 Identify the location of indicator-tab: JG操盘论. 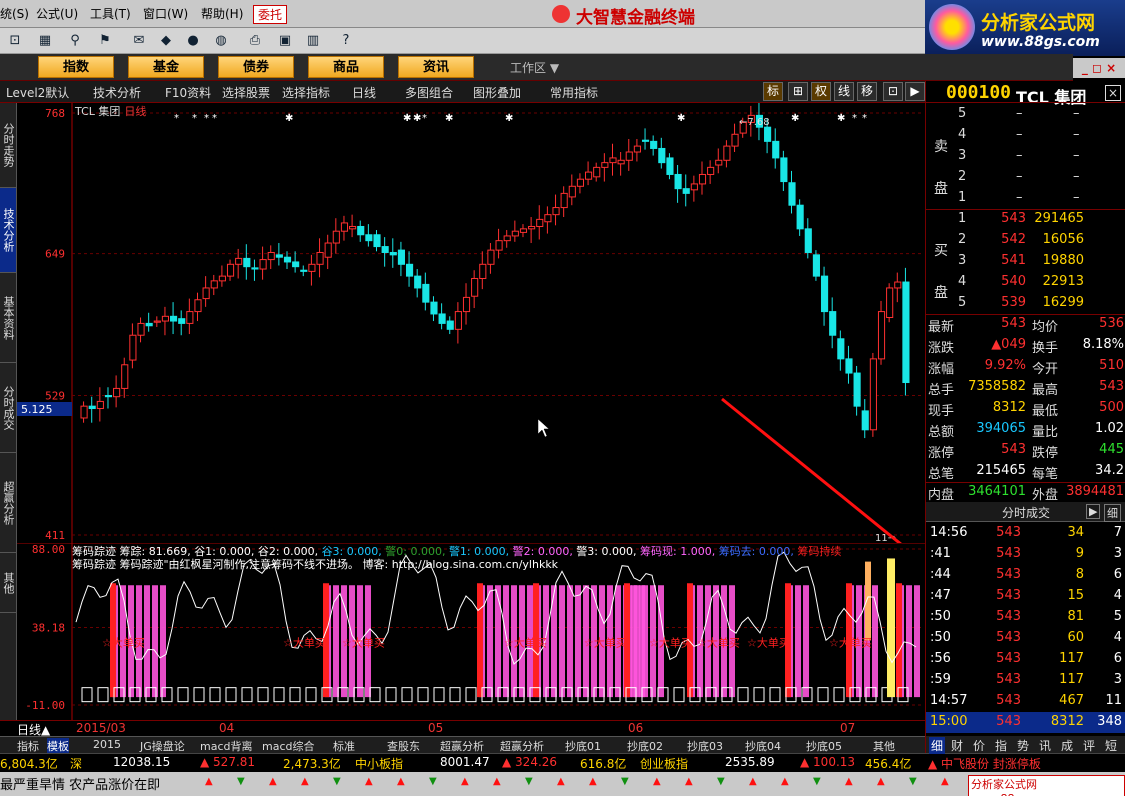
(162, 746).